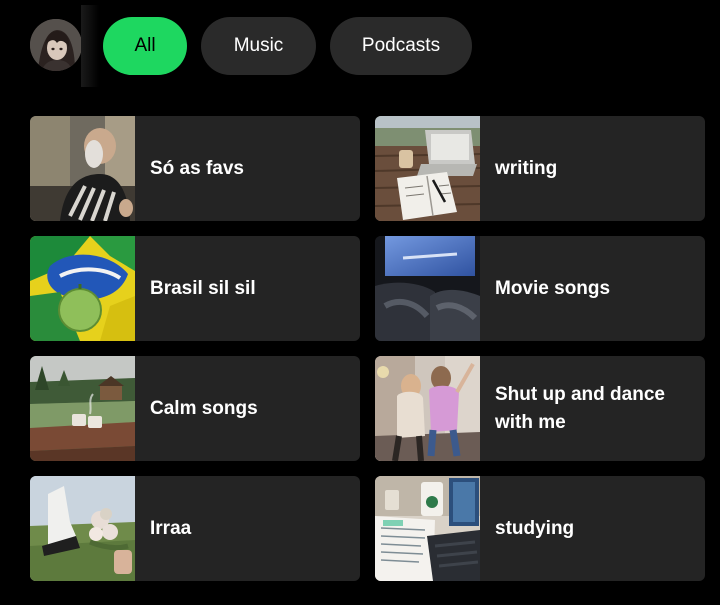 This screenshot has height=605, width=720. I want to click on filter-chip-label: Podcasts, so click(401, 45).